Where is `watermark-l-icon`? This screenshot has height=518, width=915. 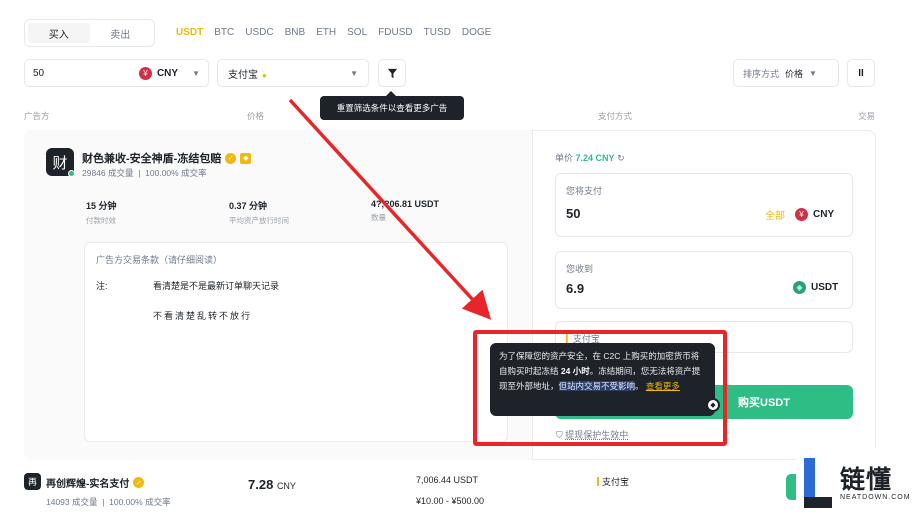 watermark-l-icon is located at coordinates (817, 483).